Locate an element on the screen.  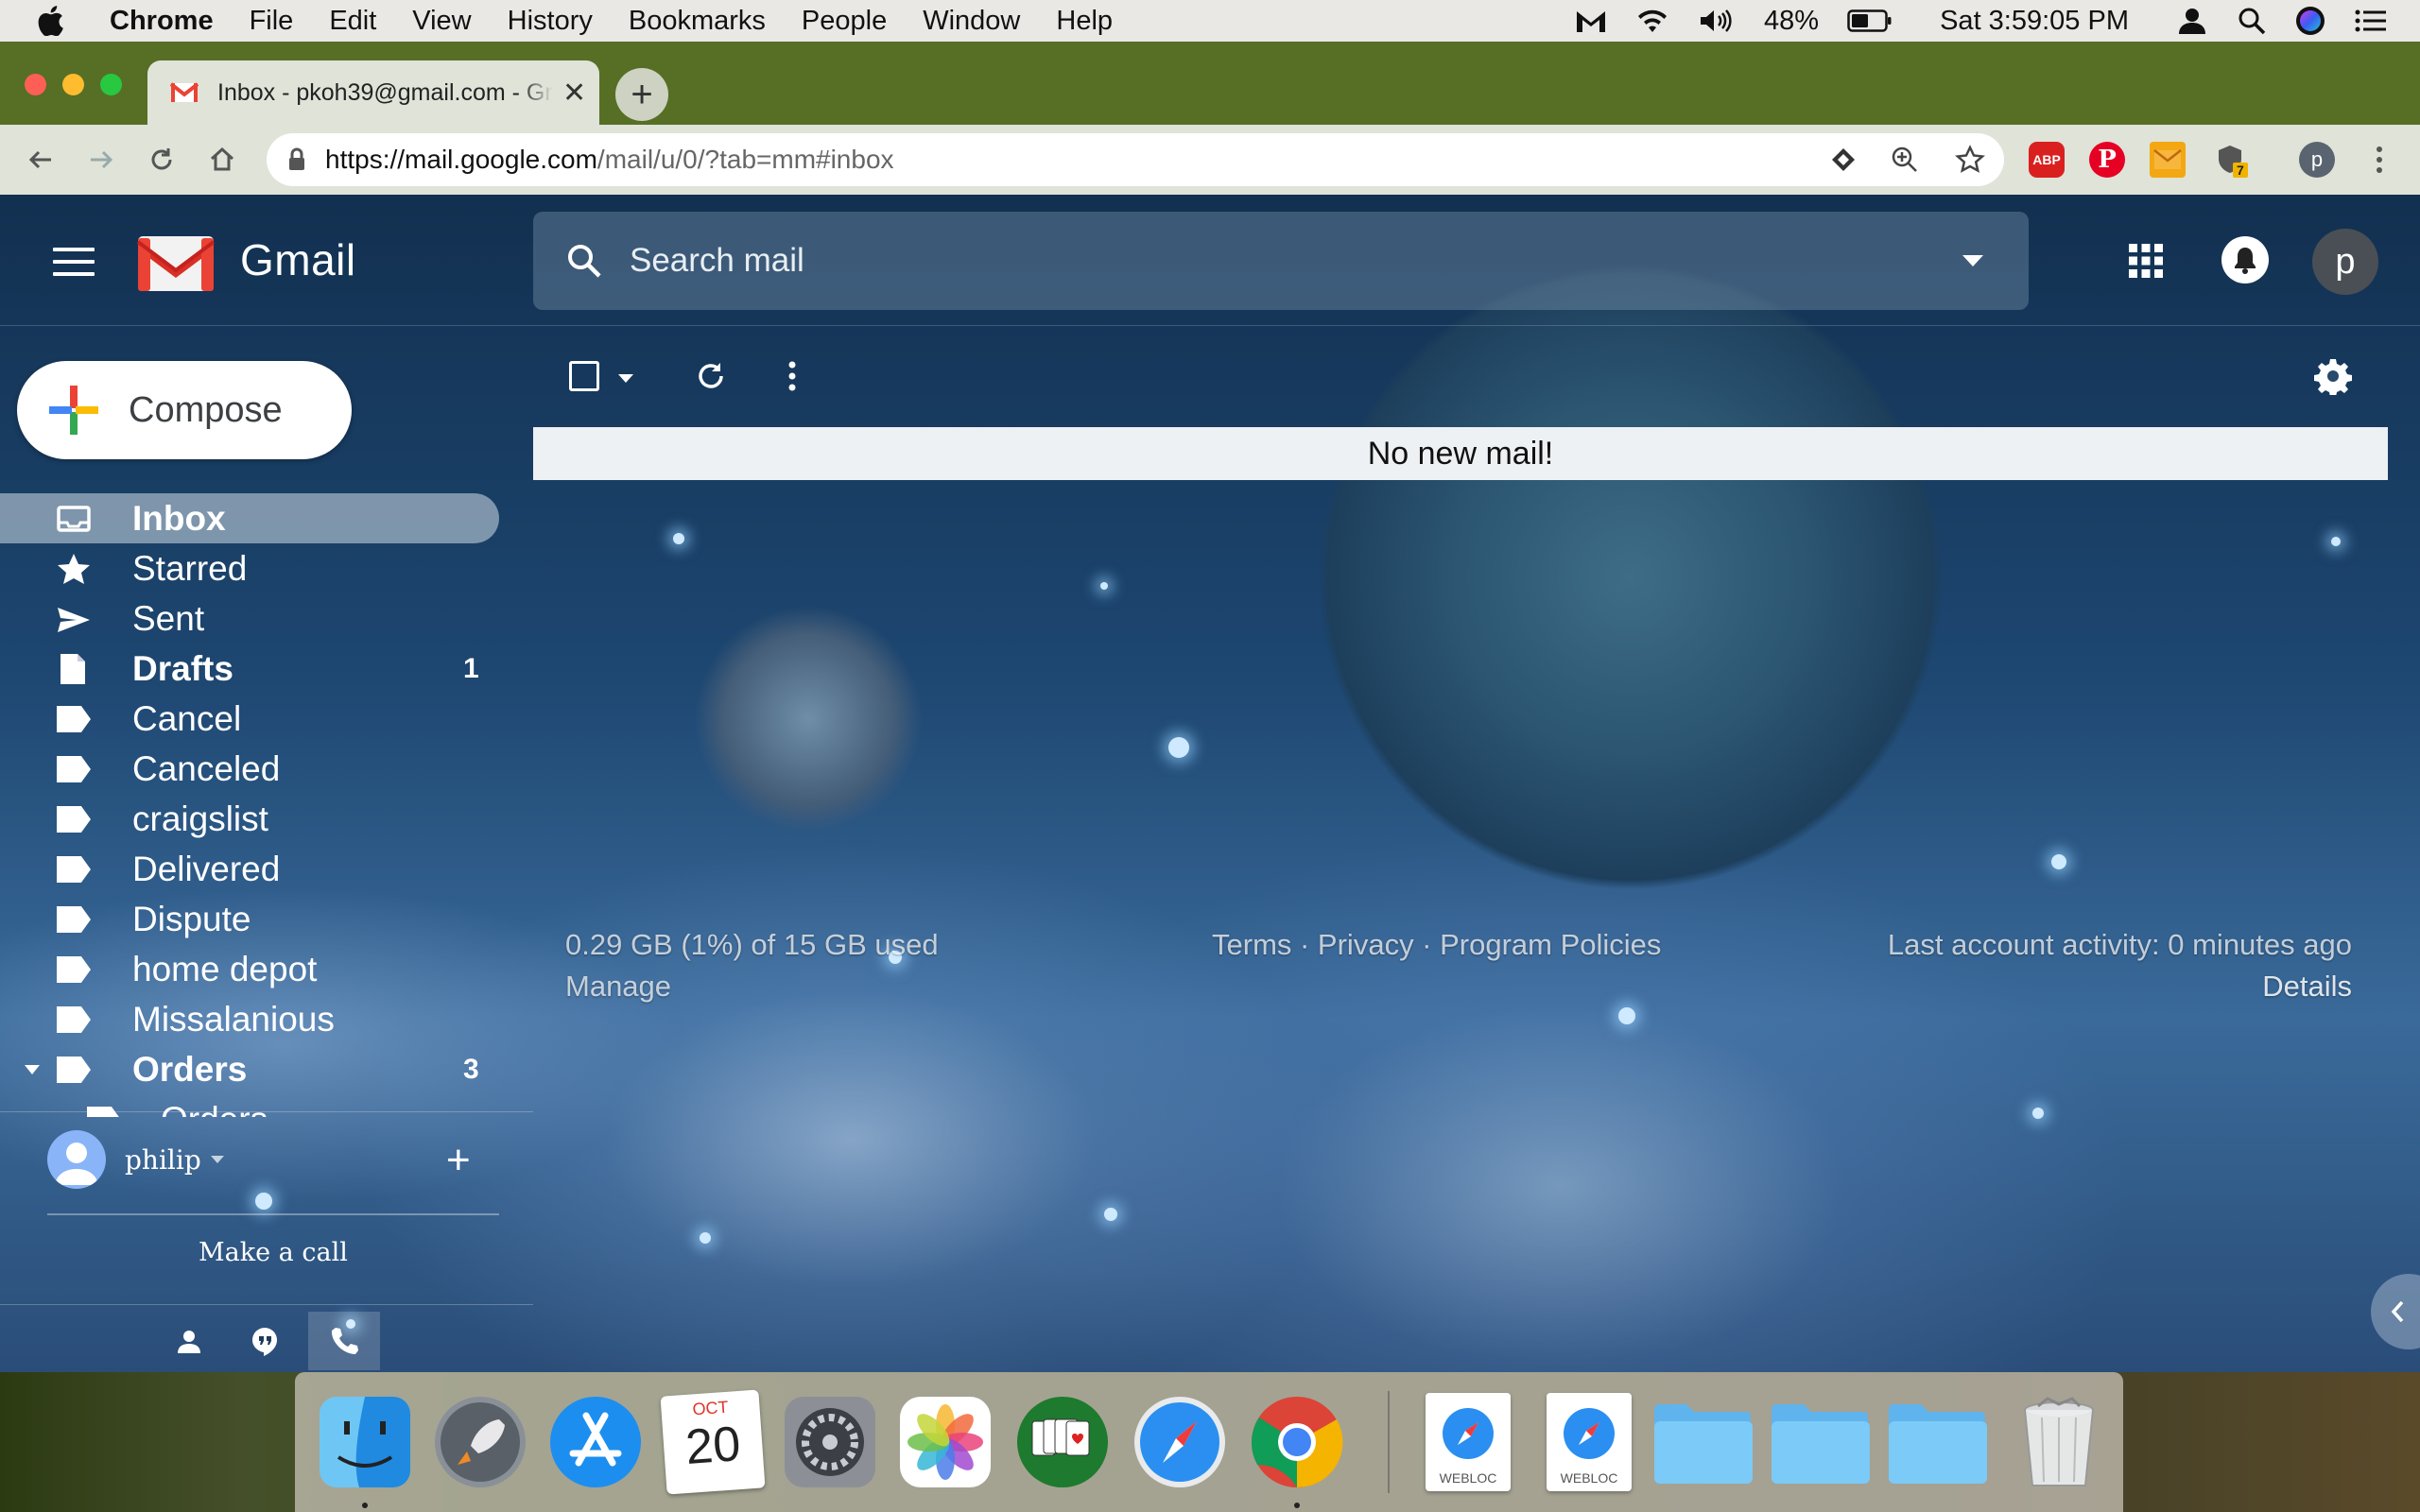
back-button is located at coordinates (40, 160).